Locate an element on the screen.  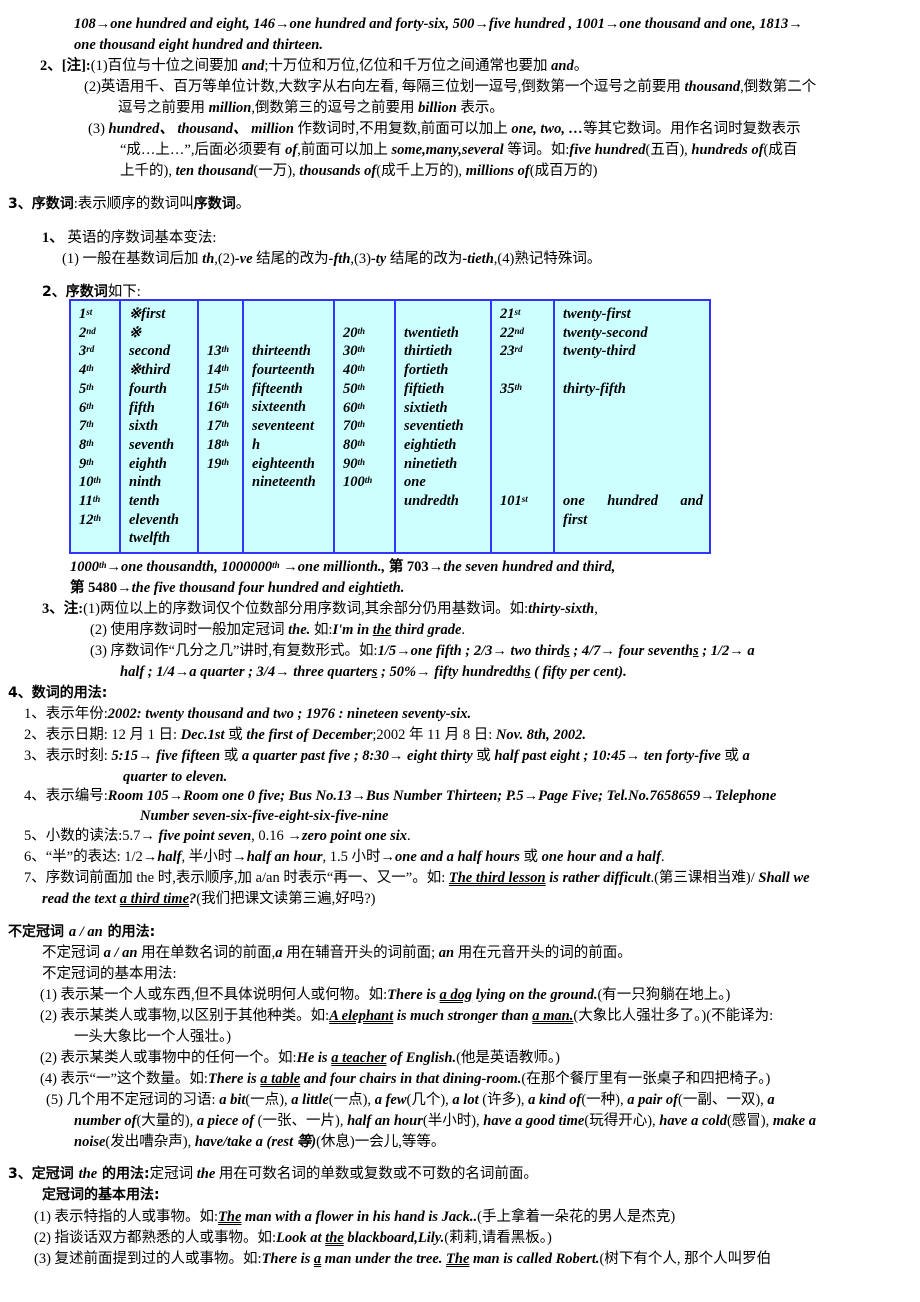
ordinal-number: 13th is located at coordinates (218, 351).